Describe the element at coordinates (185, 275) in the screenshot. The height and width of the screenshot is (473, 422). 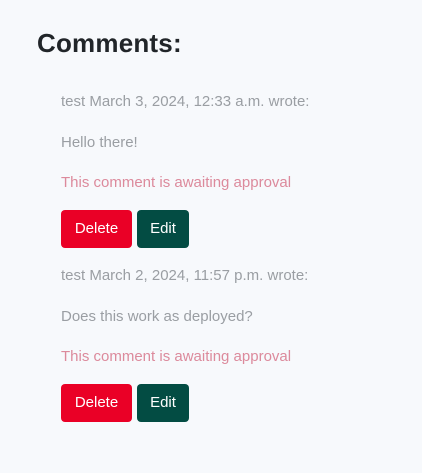
I see `comment-meta: test March 2, 2024, 11:57 p.m. wrote:` at that location.